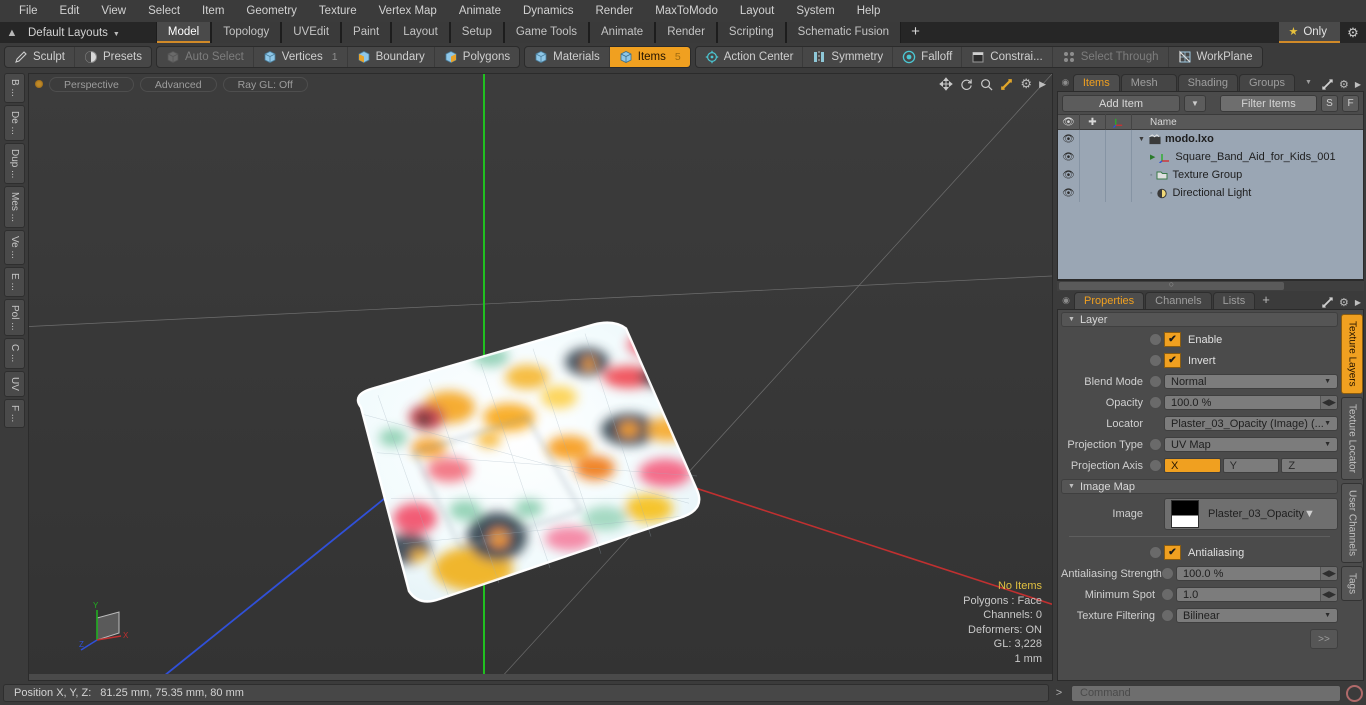  What do you see at coordinates (1172, 339) in the screenshot?
I see `enable-checkbox: ✔` at bounding box center [1172, 339].